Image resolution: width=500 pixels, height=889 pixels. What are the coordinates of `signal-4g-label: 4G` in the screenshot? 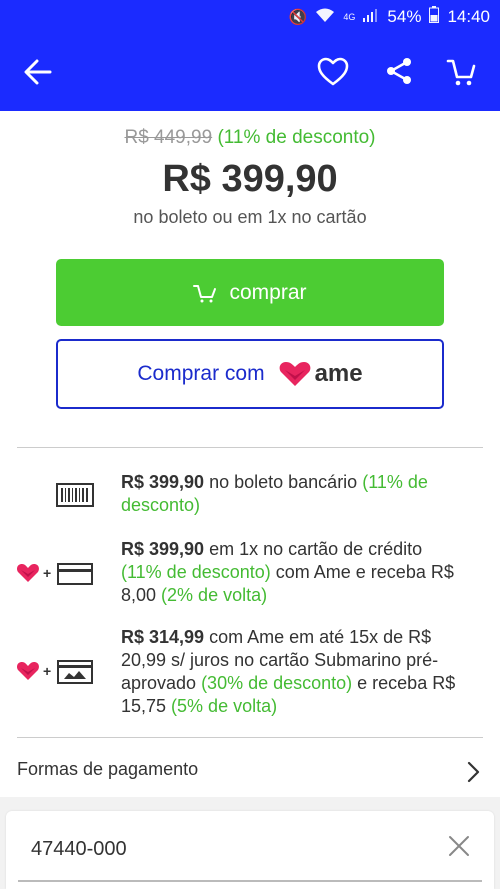 It's located at (349, 16).